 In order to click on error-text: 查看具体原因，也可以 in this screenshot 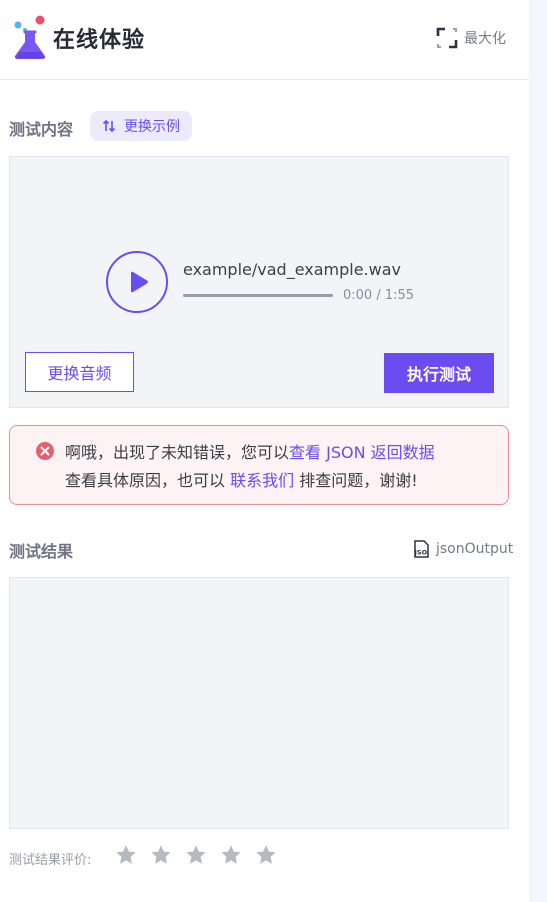, I will do `click(148, 480)`.